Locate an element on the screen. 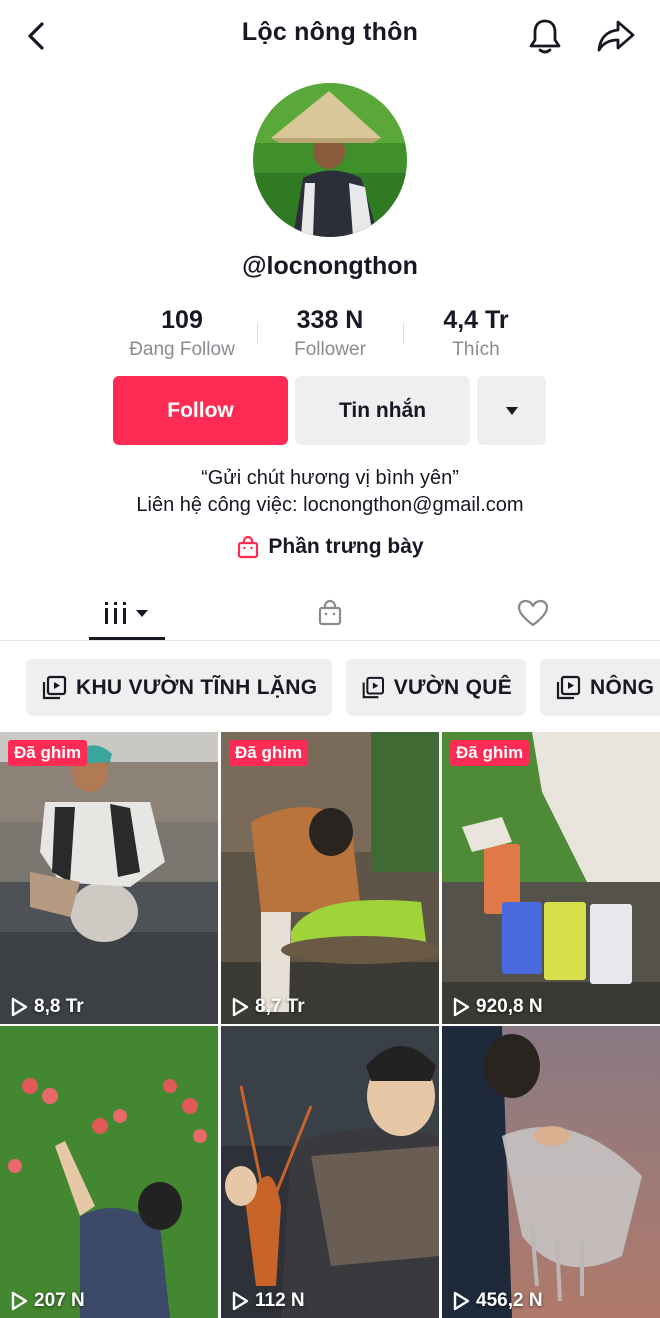 This screenshot has height=1318, width=660. view-count: 8,7 Tr is located at coordinates (268, 1007).